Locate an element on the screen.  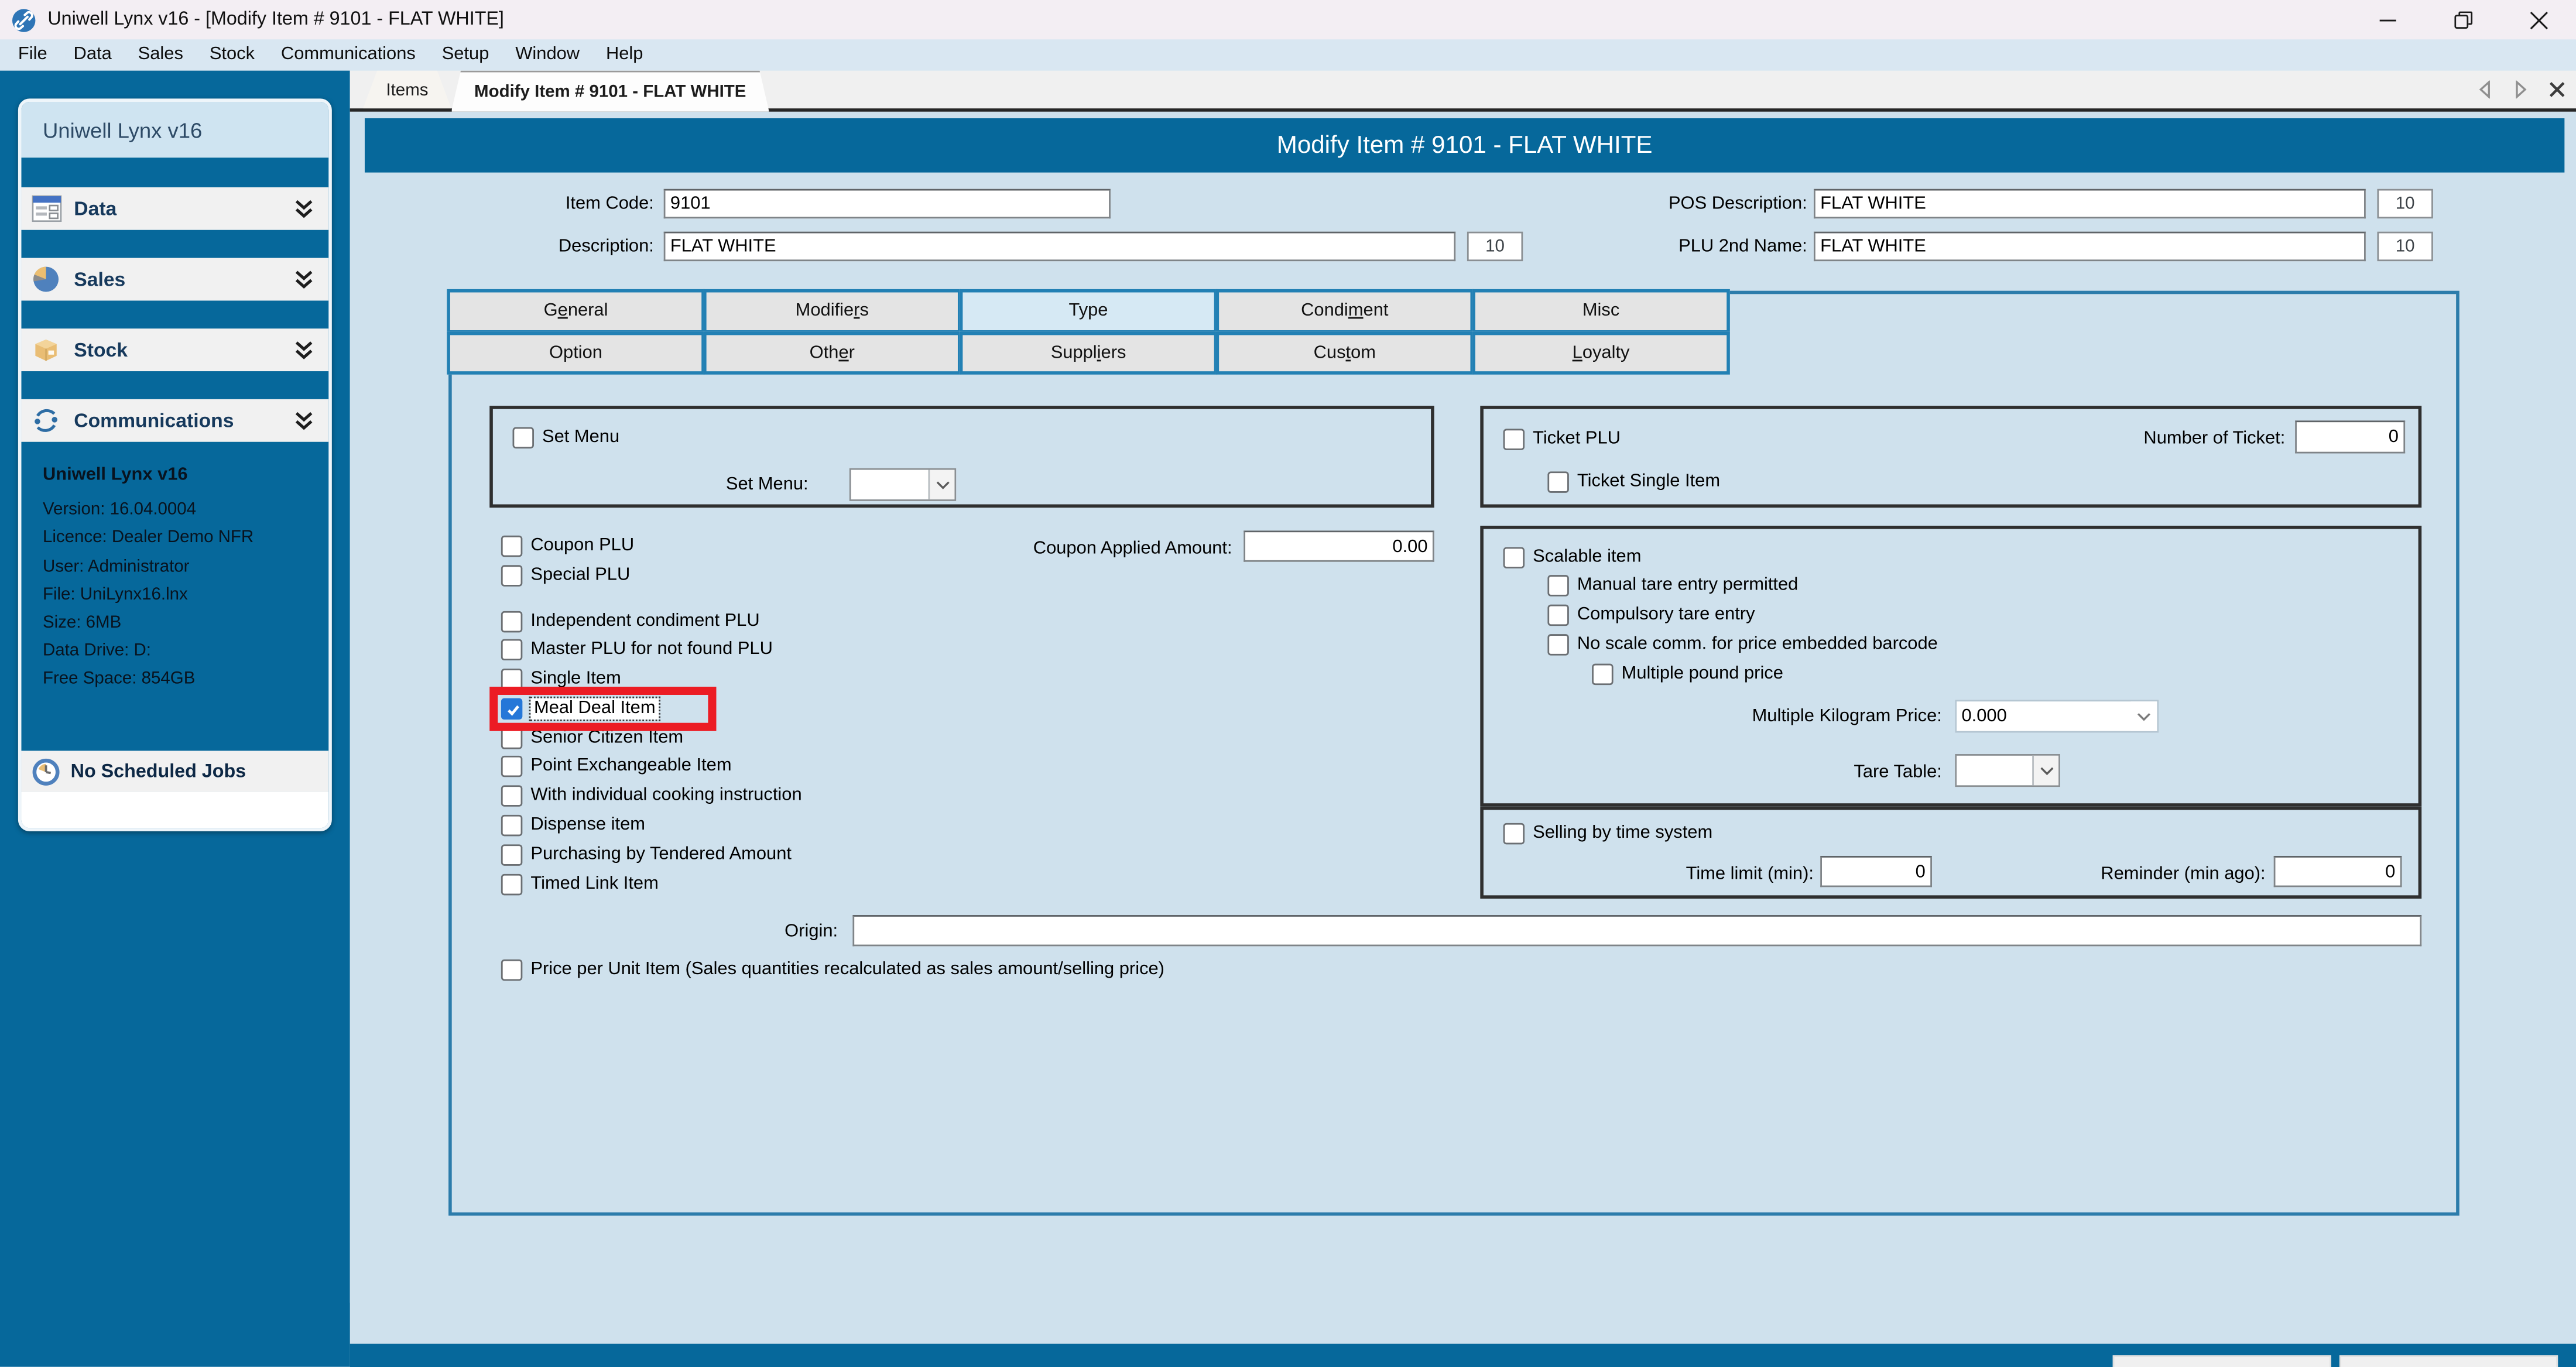
purchasing-by-tendered-amount-checkbox is located at coordinates (512, 855).